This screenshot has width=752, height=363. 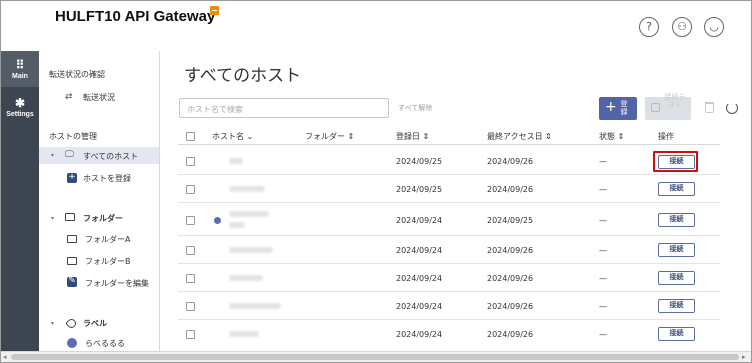 I want to click on monitor-icon: 🖵, so click(x=69, y=155).